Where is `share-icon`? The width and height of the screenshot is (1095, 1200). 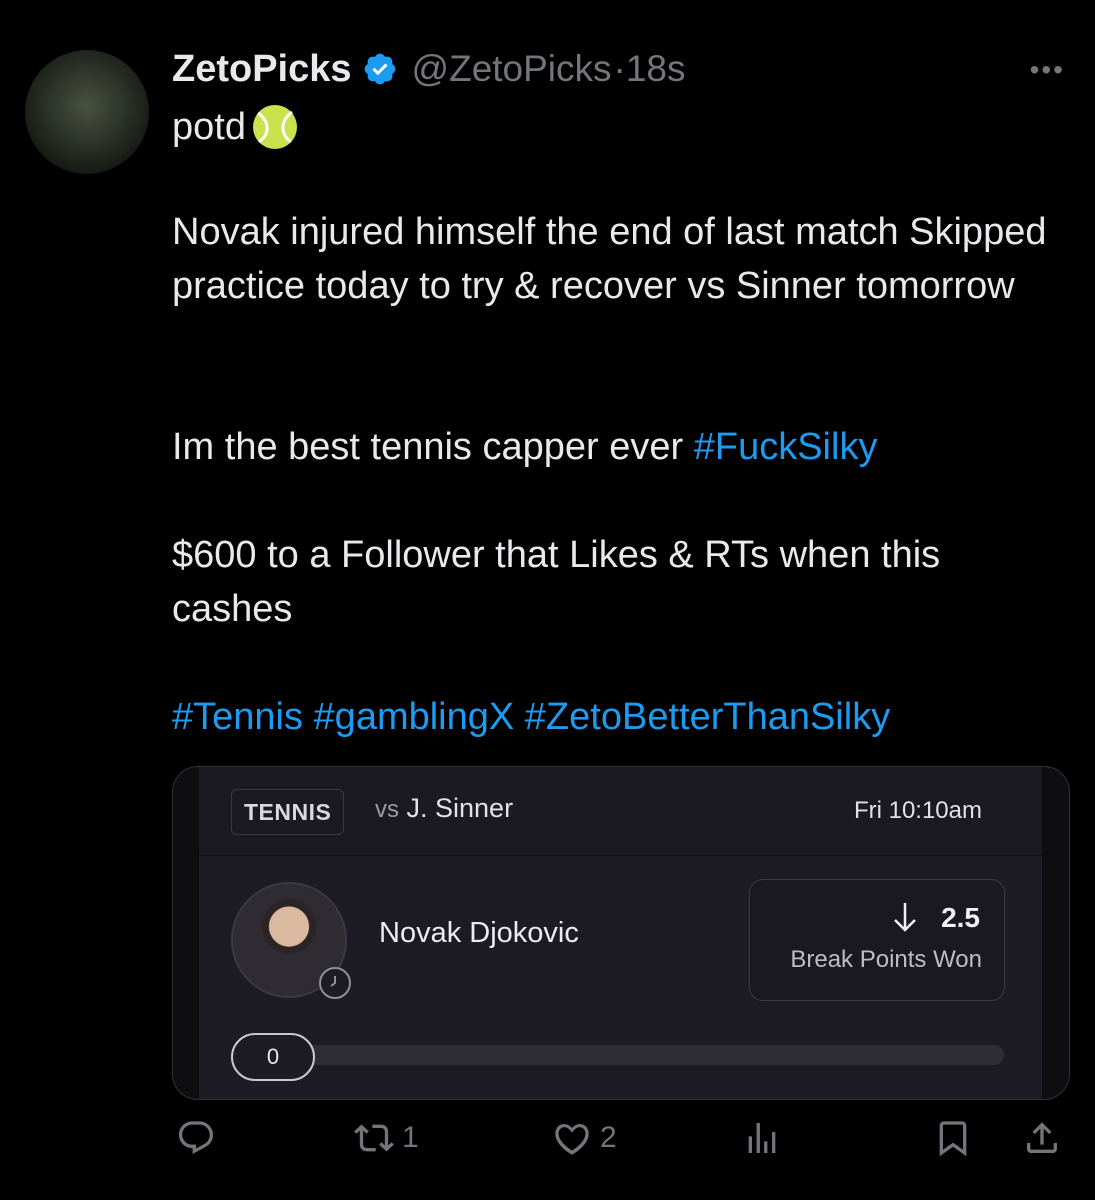
share-icon is located at coordinates (1042, 1137).